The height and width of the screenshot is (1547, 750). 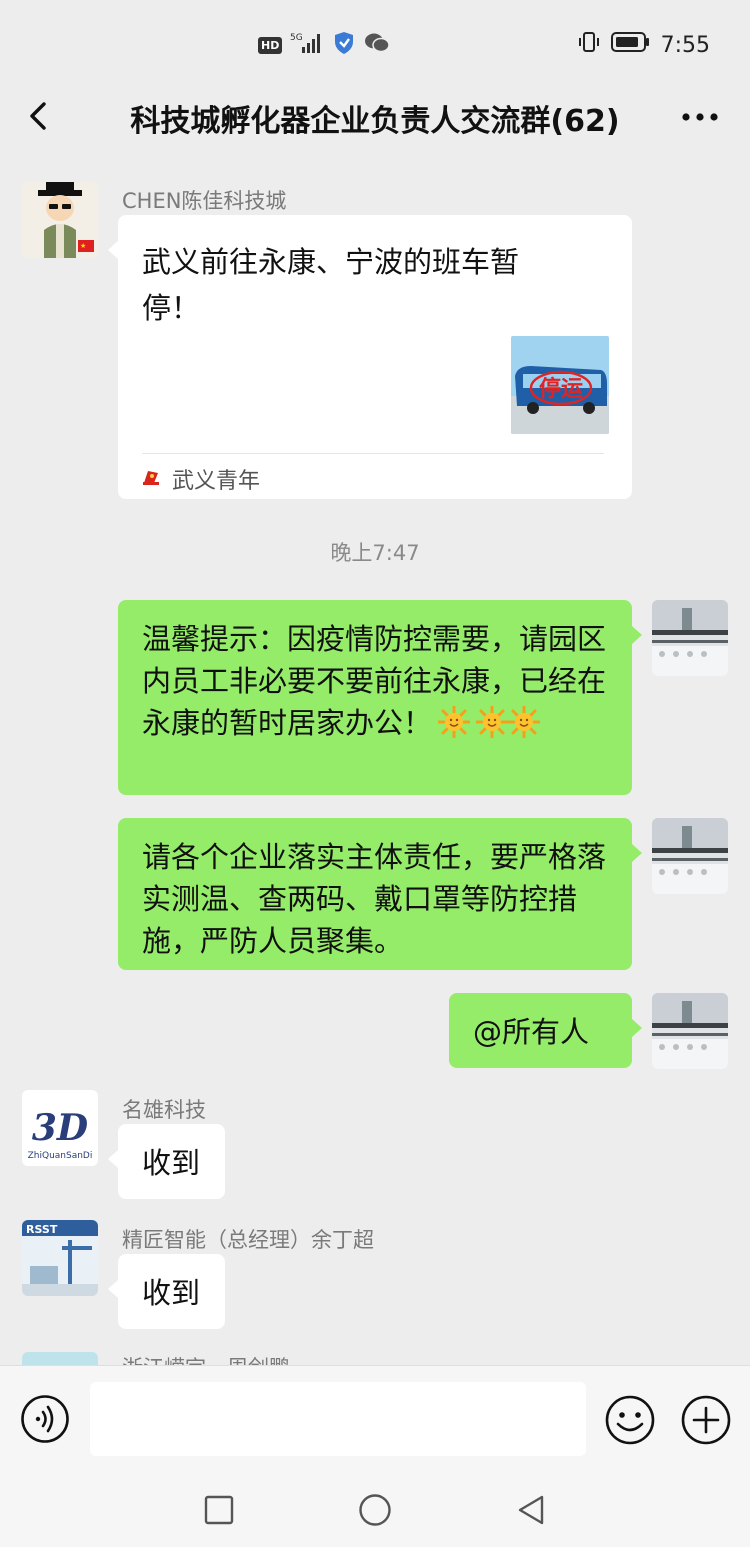 I want to click on more-icon, so click(x=700, y=117).